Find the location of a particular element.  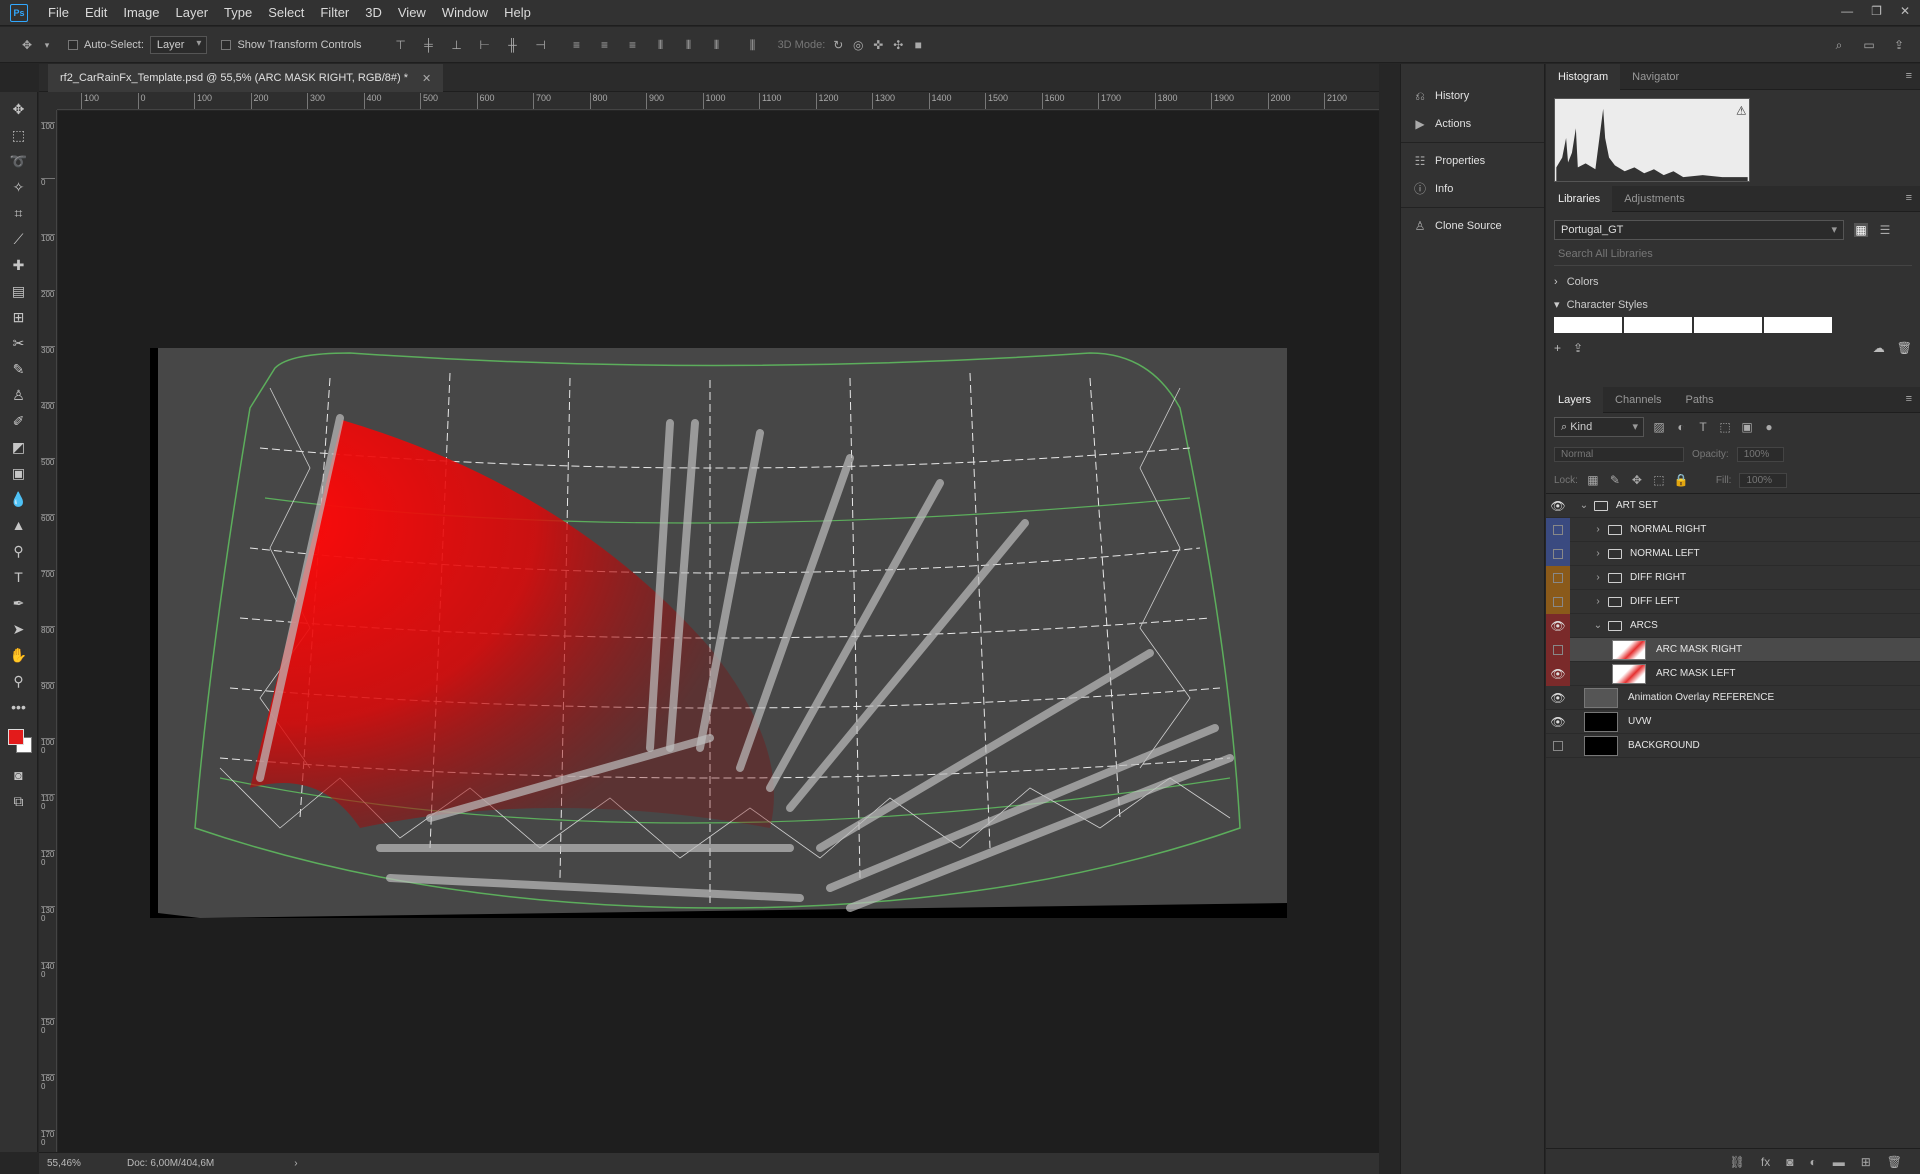

blur-tool-icon: 💧 is located at coordinates (19, 499).